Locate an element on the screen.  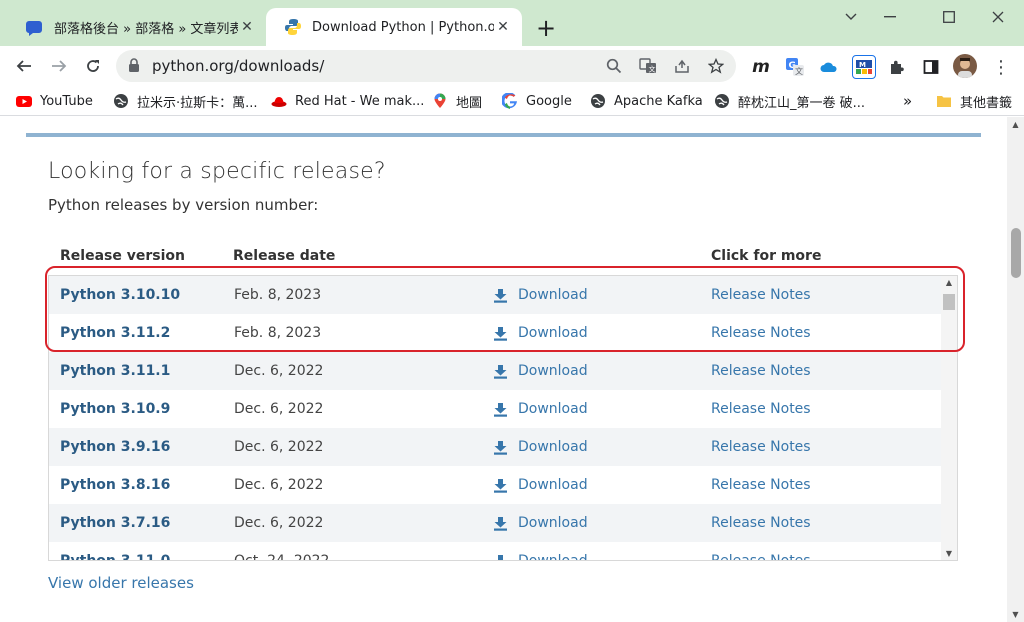
release-list-scrollbar: ▲ ▼ is located at coordinates (949, 418).